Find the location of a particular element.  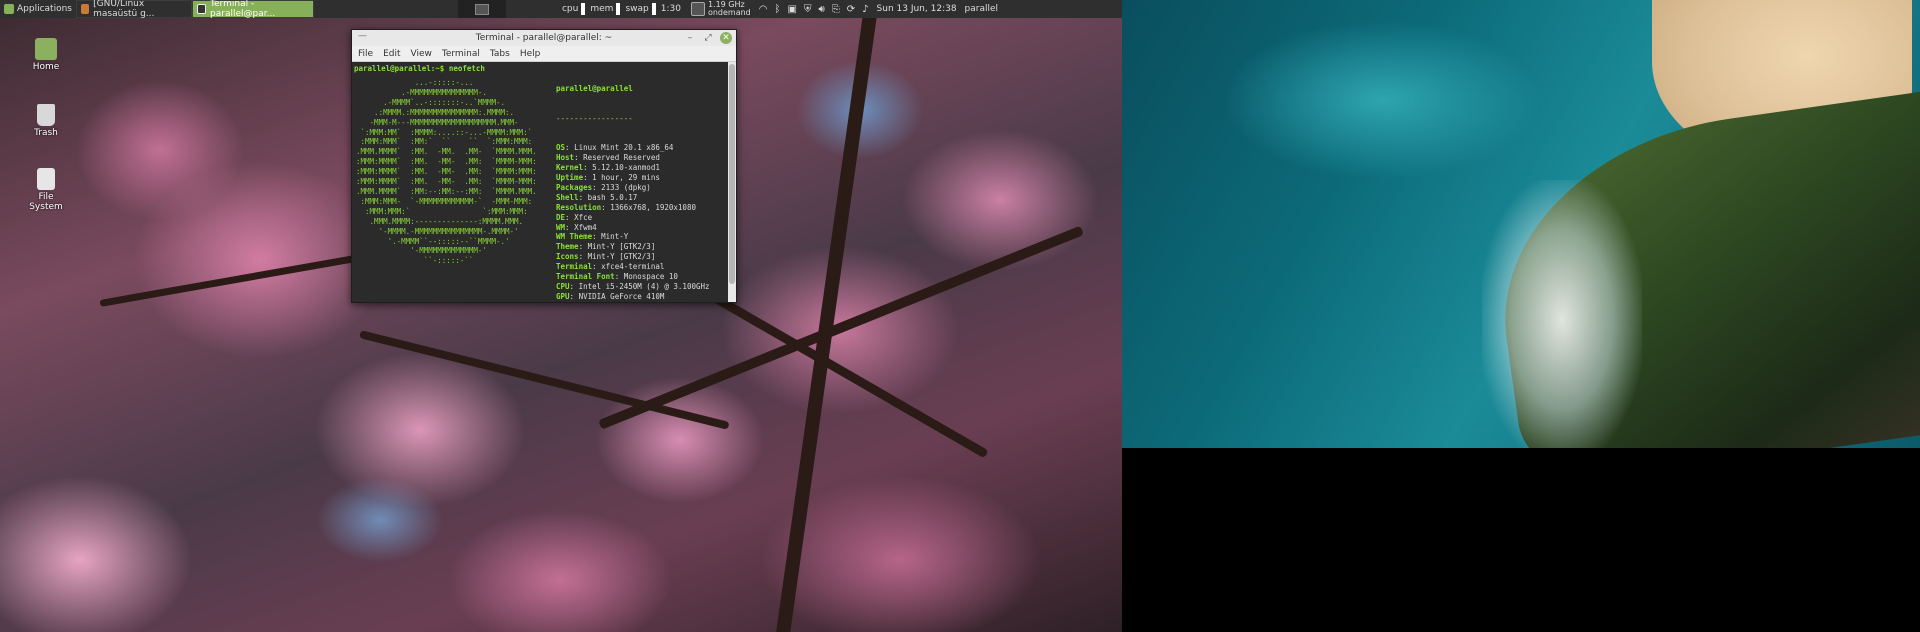

clipboard-icon: ⎘ is located at coordinates (836, 9).